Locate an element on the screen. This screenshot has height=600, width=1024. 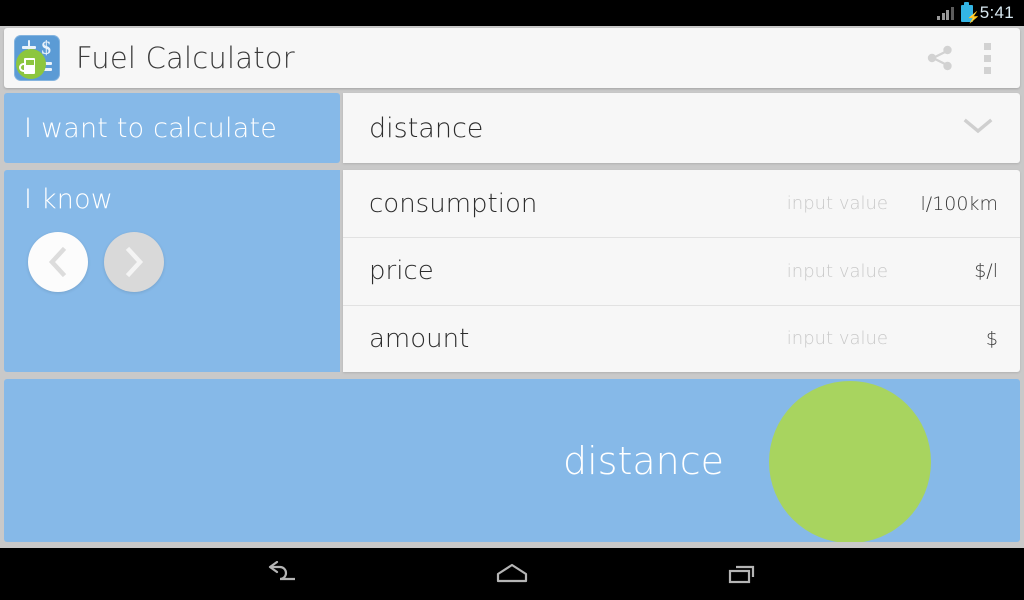
fuel-calculator-app-icon: $ is located at coordinates (37, 58).